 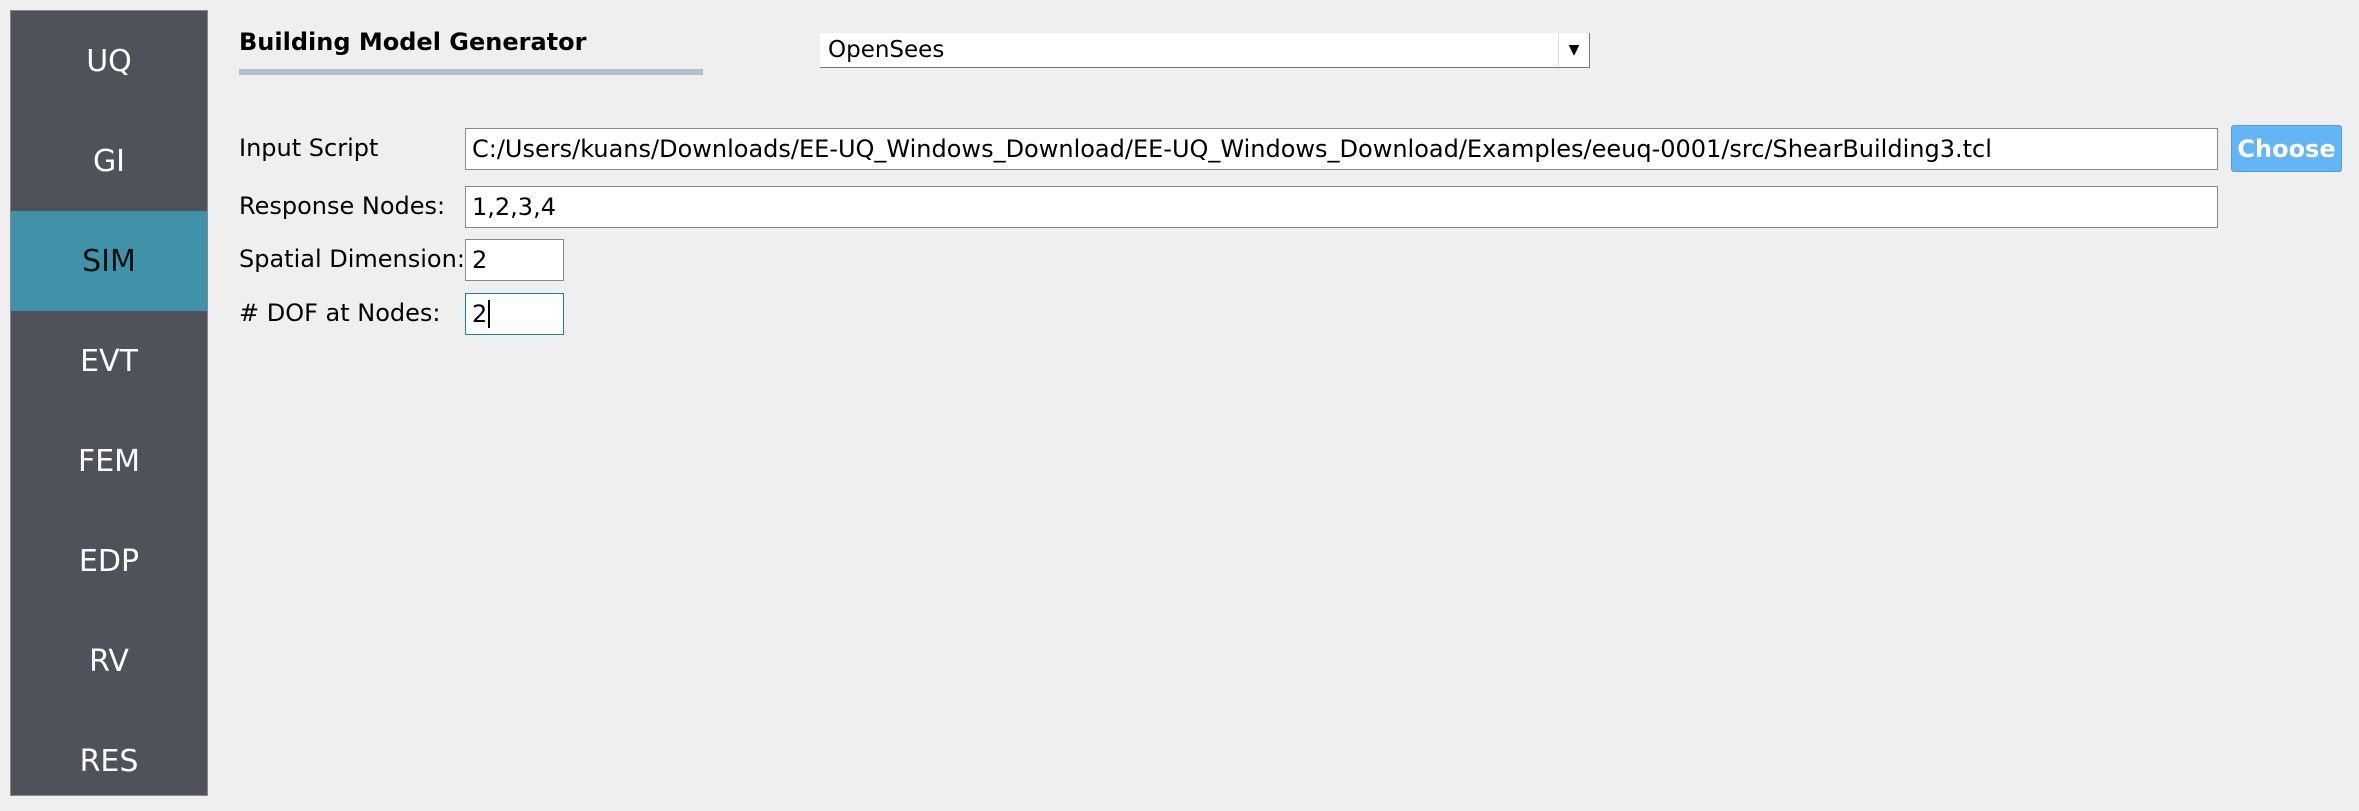 I want to click on sidebar-item-res: RES, so click(x=109, y=761).